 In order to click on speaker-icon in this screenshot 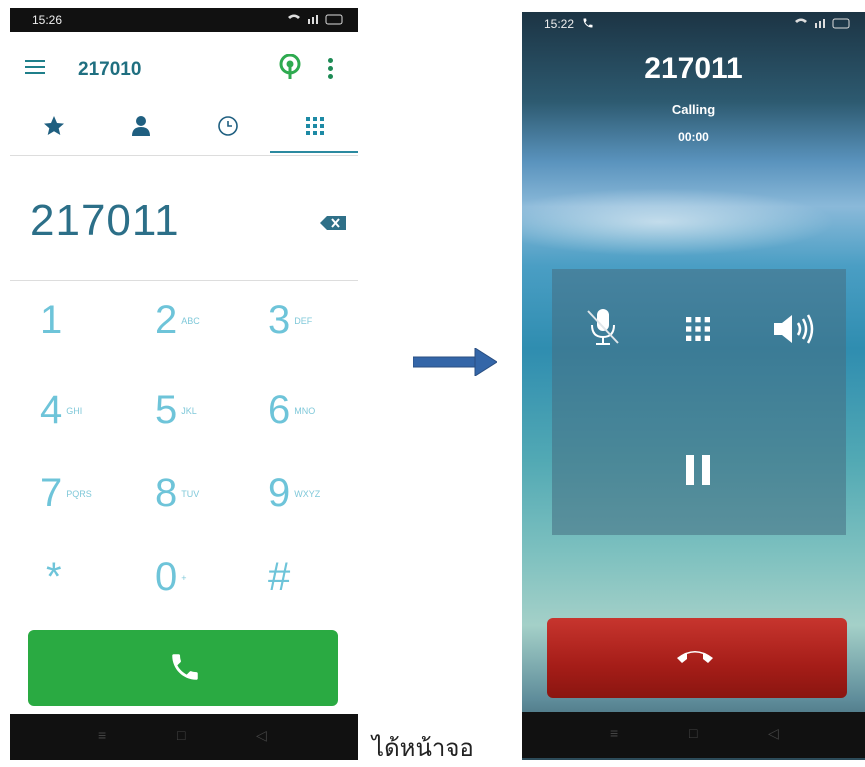, I will do `click(794, 329)`.